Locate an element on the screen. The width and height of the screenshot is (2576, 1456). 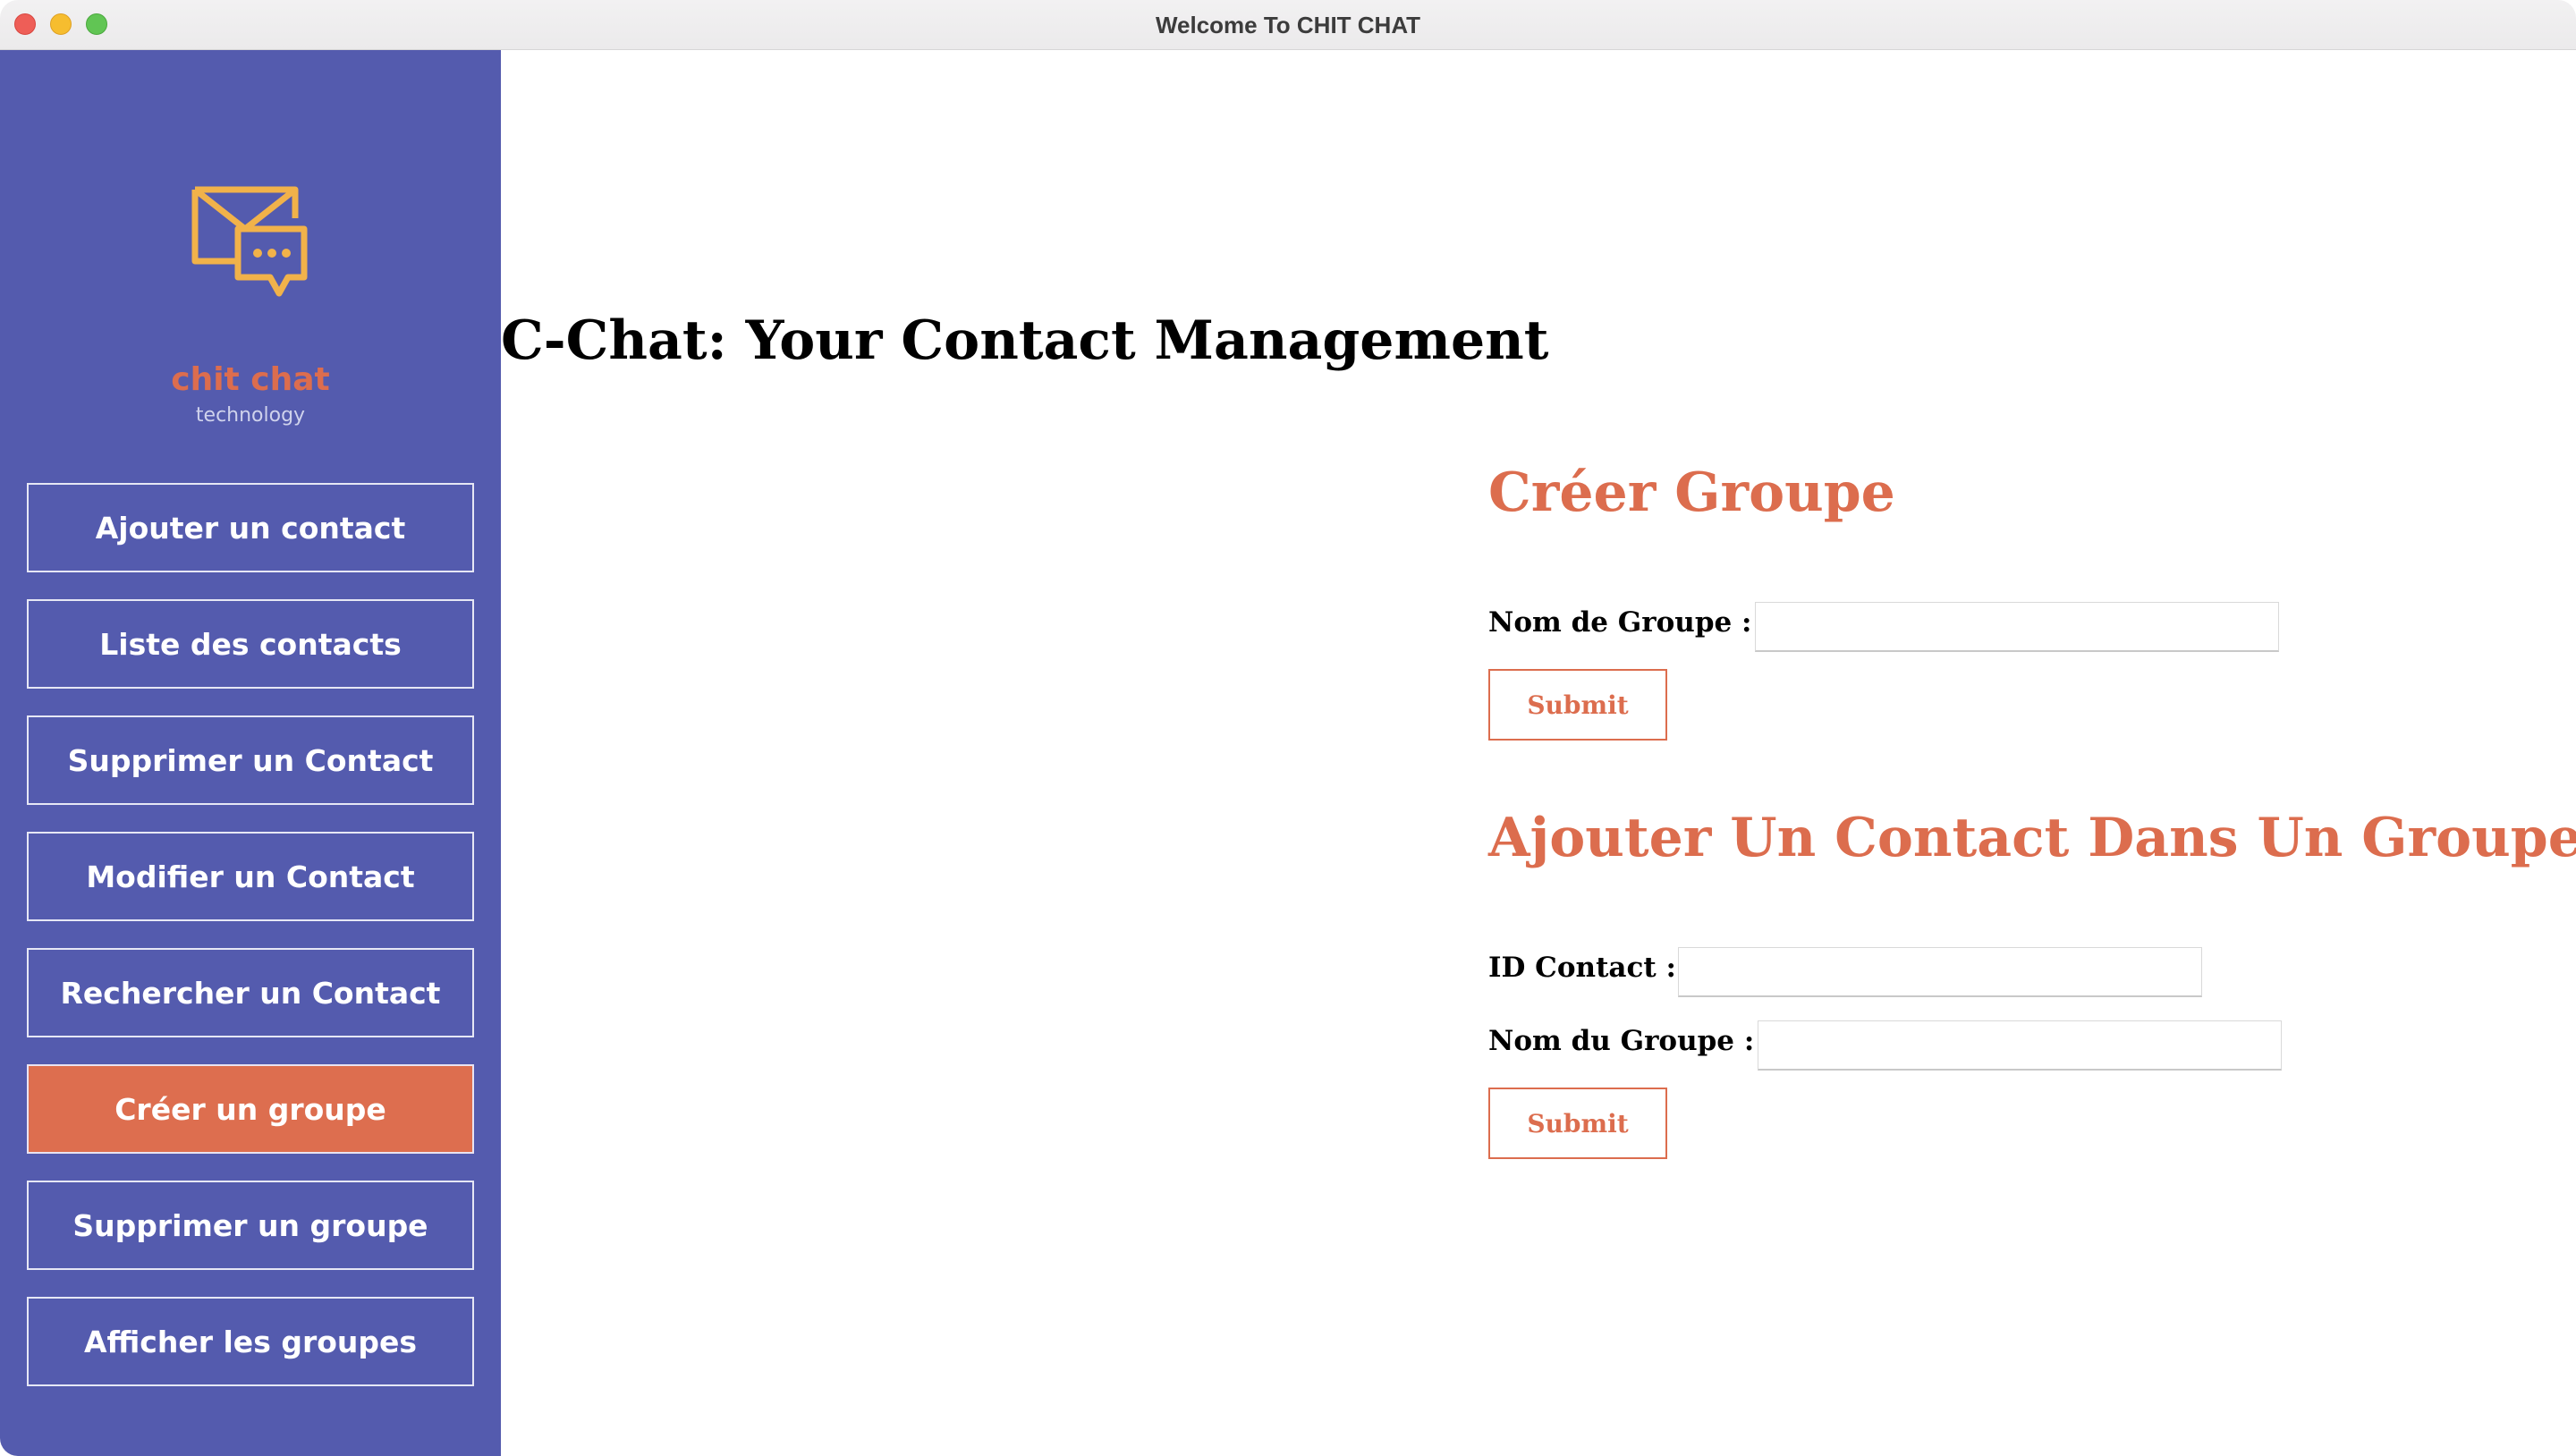
contact-id-label: ID Contact : is located at coordinates (1582, 968).